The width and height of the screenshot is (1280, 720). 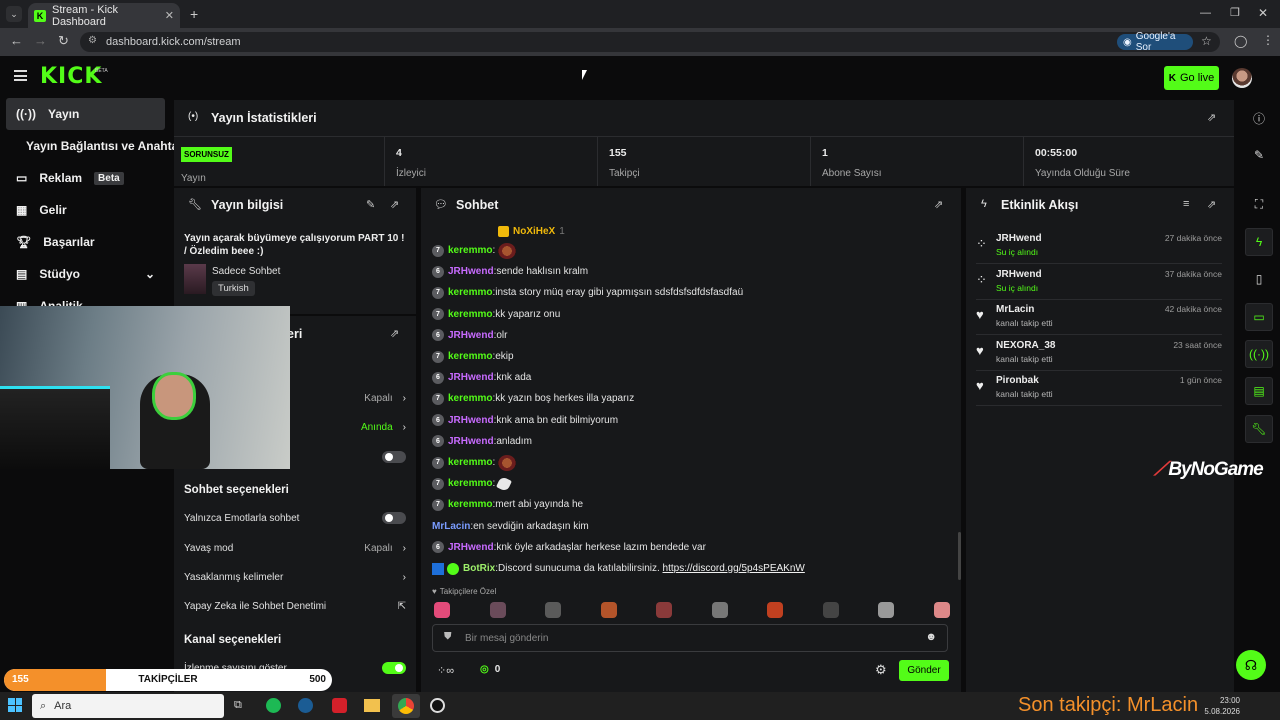 What do you see at coordinates (273, 705) in the screenshot?
I see `spotify-icon` at bounding box center [273, 705].